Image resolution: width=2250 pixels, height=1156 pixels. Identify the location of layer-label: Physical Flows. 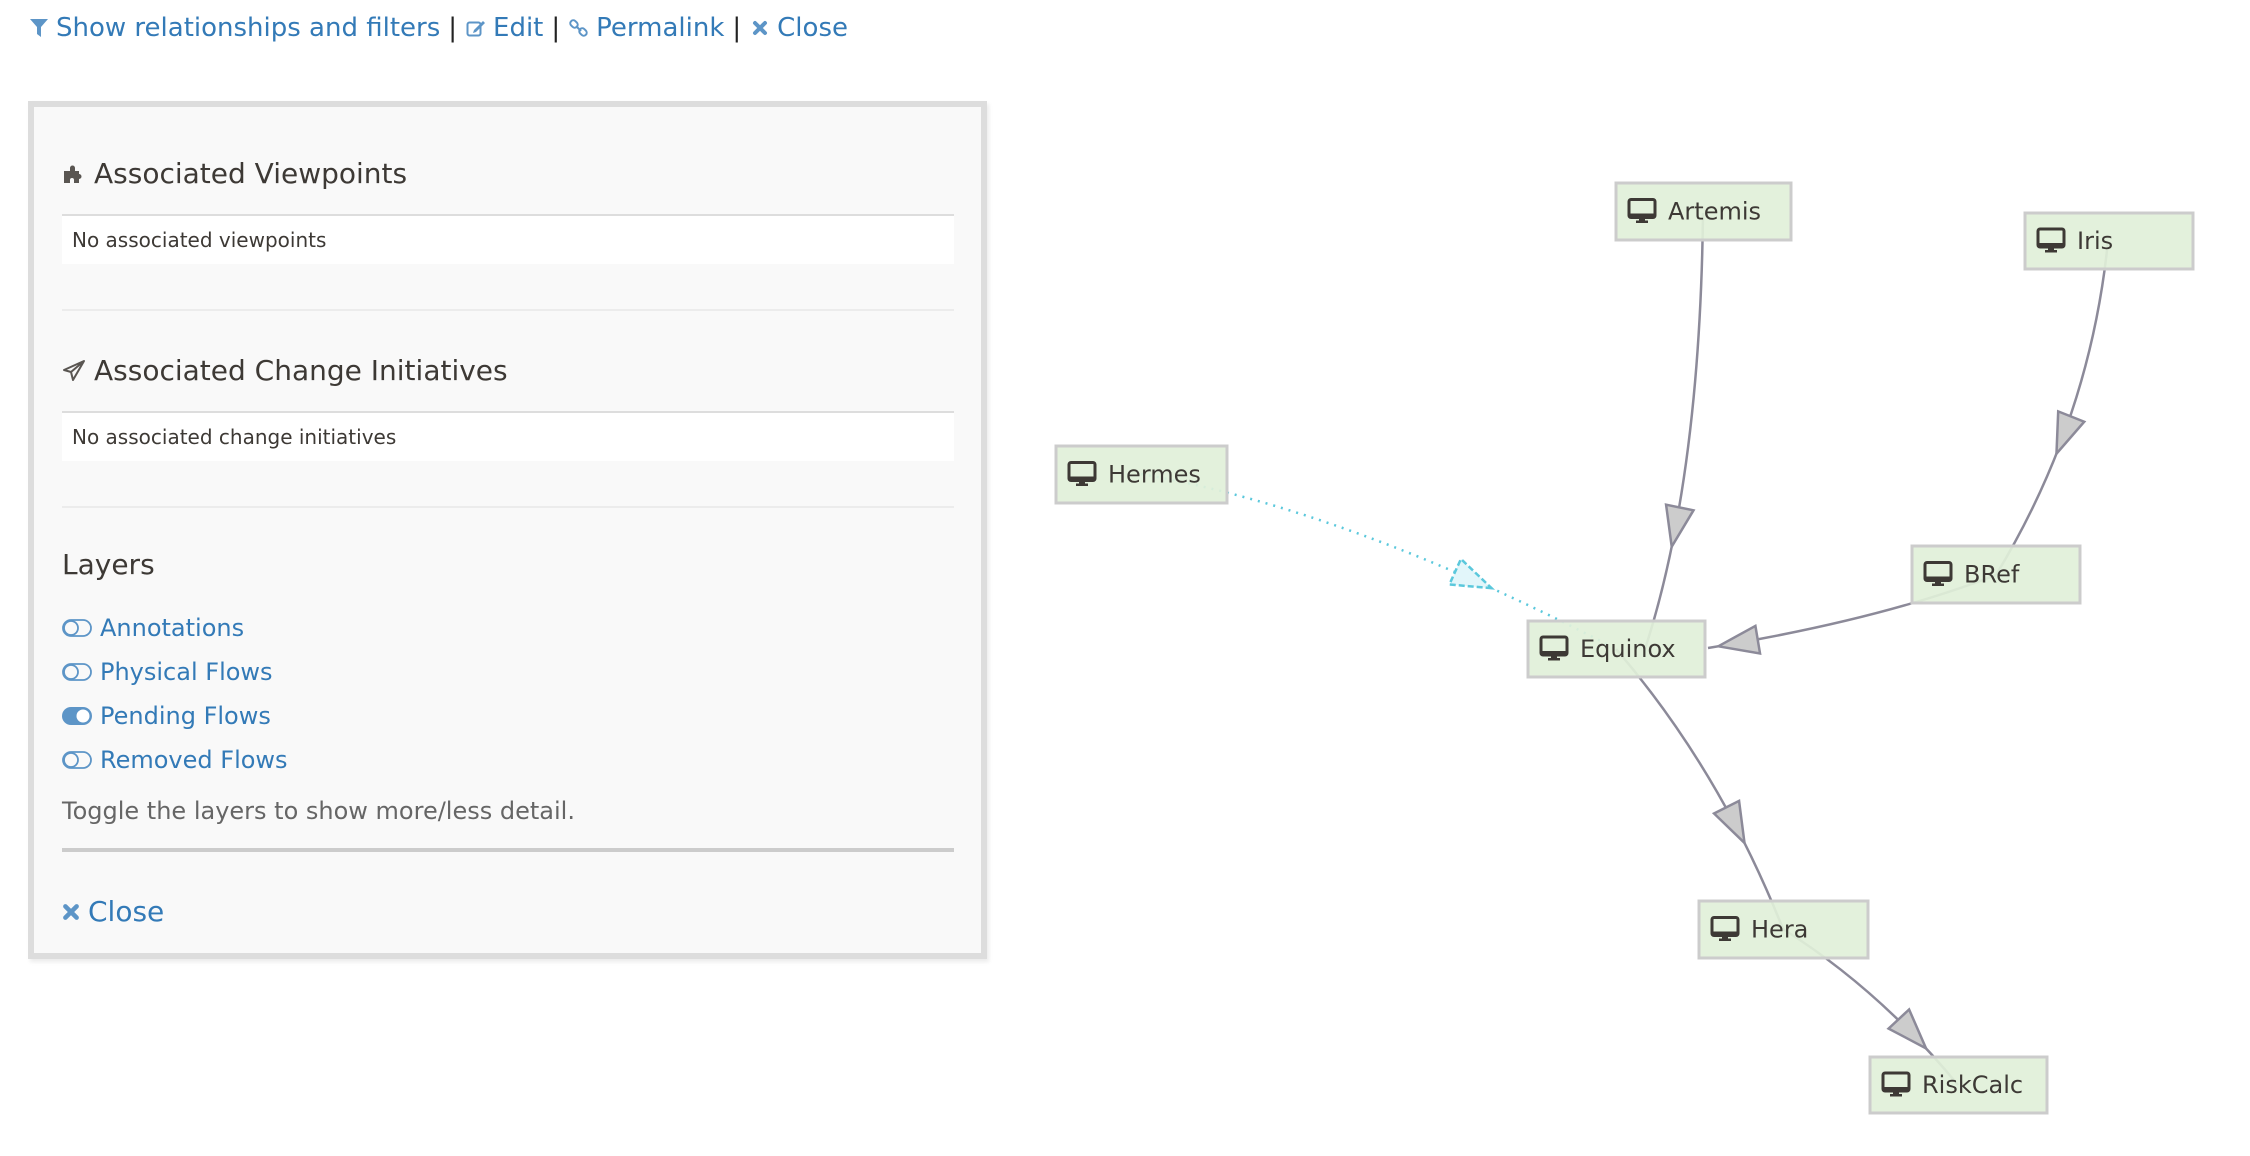
(186, 672).